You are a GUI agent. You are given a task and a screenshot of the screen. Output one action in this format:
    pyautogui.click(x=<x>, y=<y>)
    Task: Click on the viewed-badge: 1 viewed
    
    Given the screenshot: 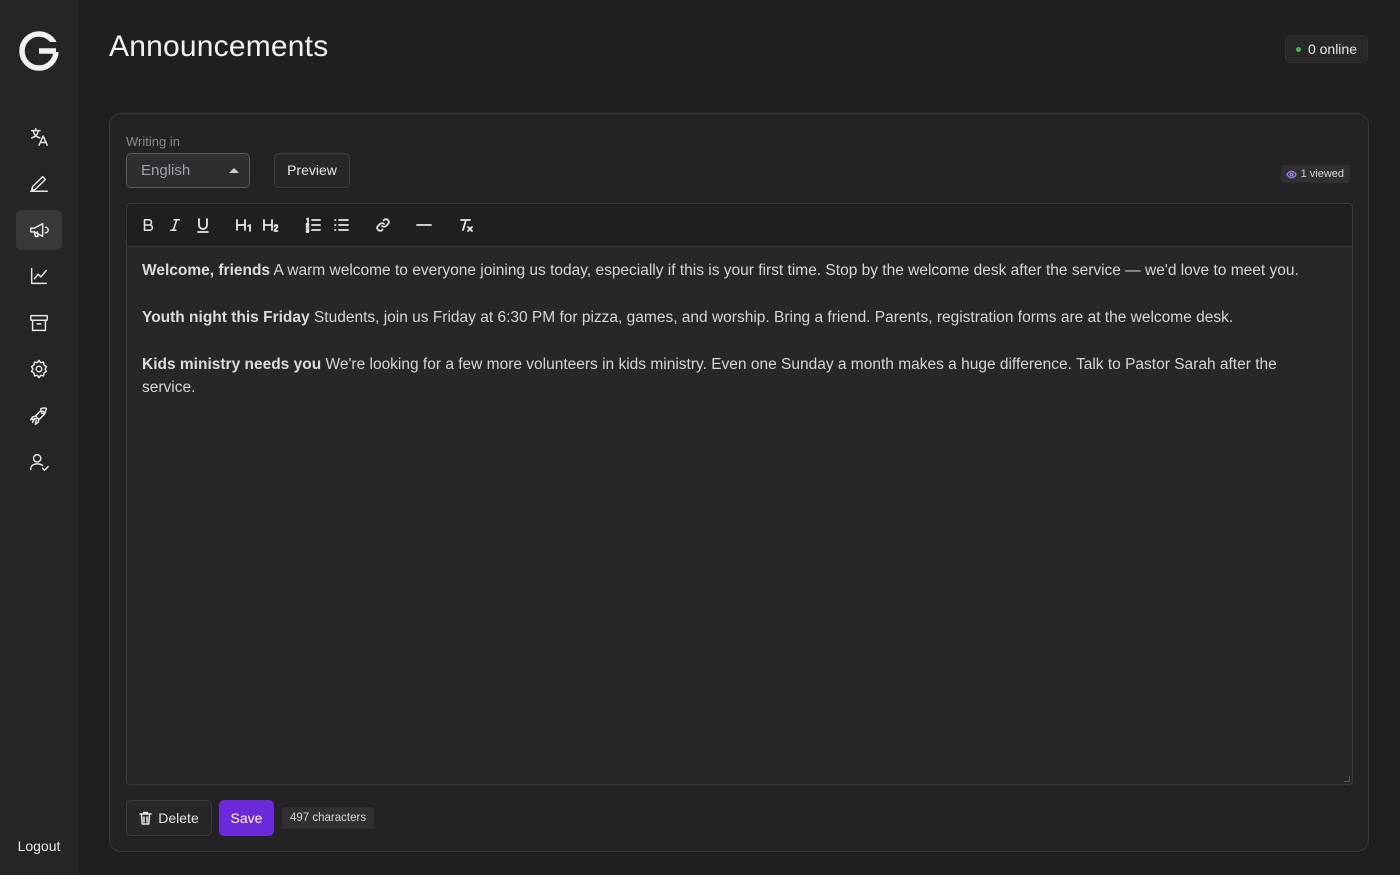 What is the action you would take?
    pyautogui.click(x=1315, y=174)
    